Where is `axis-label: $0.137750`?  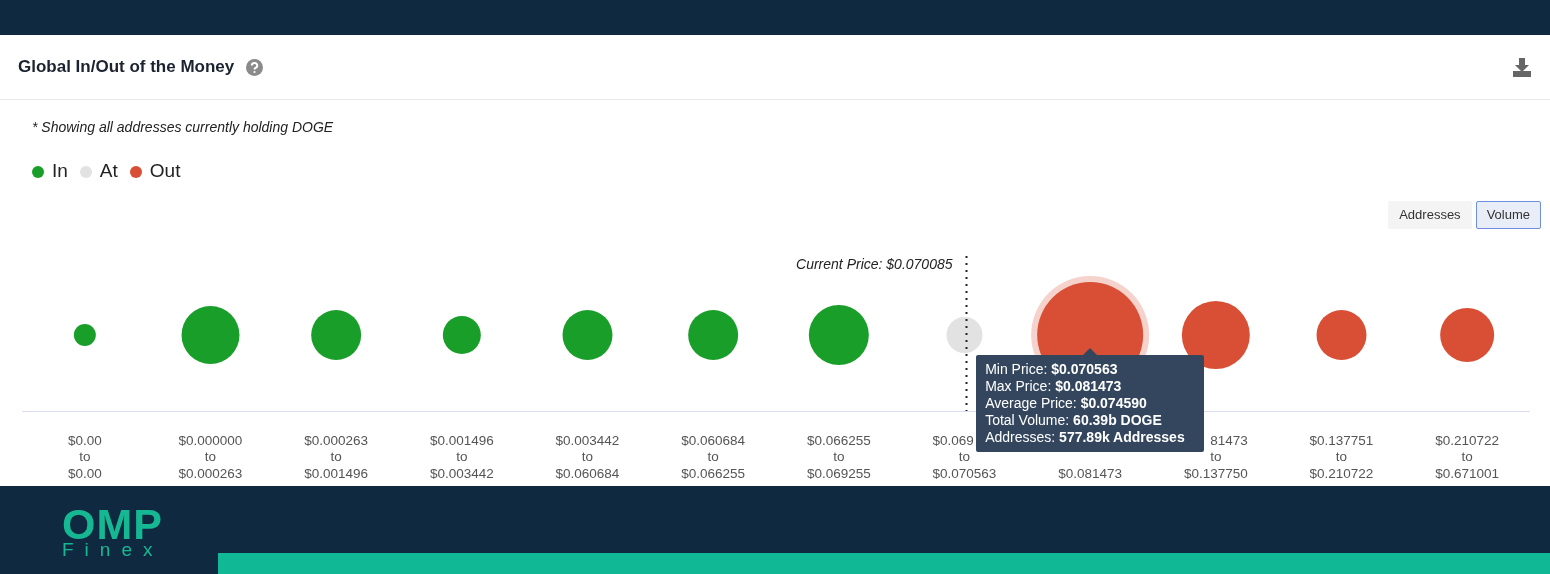 axis-label: $0.137750 is located at coordinates (1215, 473).